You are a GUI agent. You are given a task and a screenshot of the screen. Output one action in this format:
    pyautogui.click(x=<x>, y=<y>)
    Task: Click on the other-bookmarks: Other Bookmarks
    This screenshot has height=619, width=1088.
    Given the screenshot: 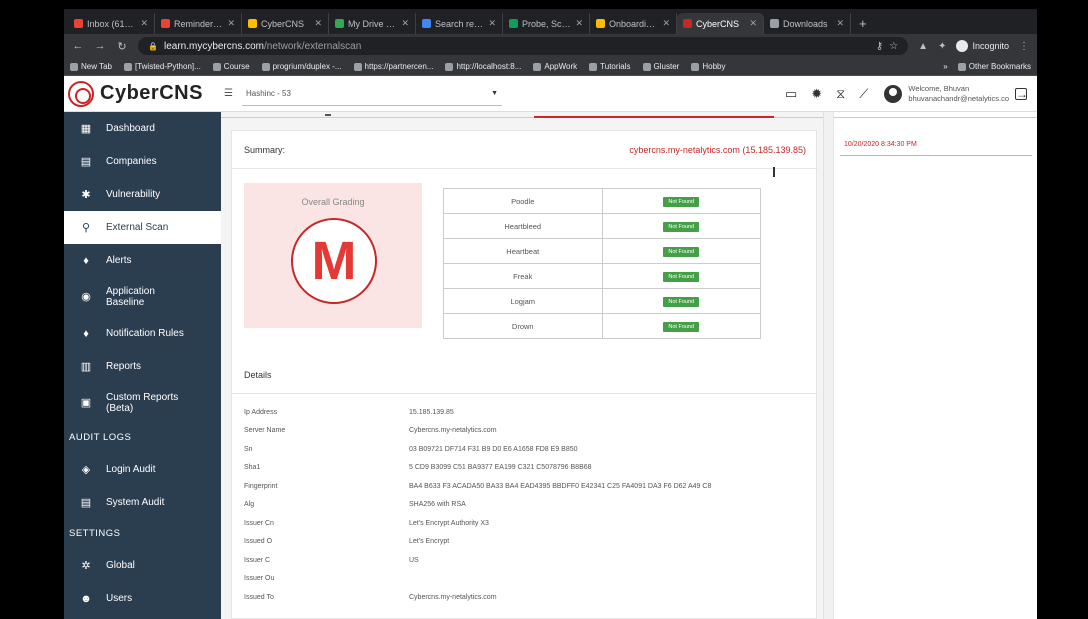 What is the action you would take?
    pyautogui.click(x=994, y=66)
    